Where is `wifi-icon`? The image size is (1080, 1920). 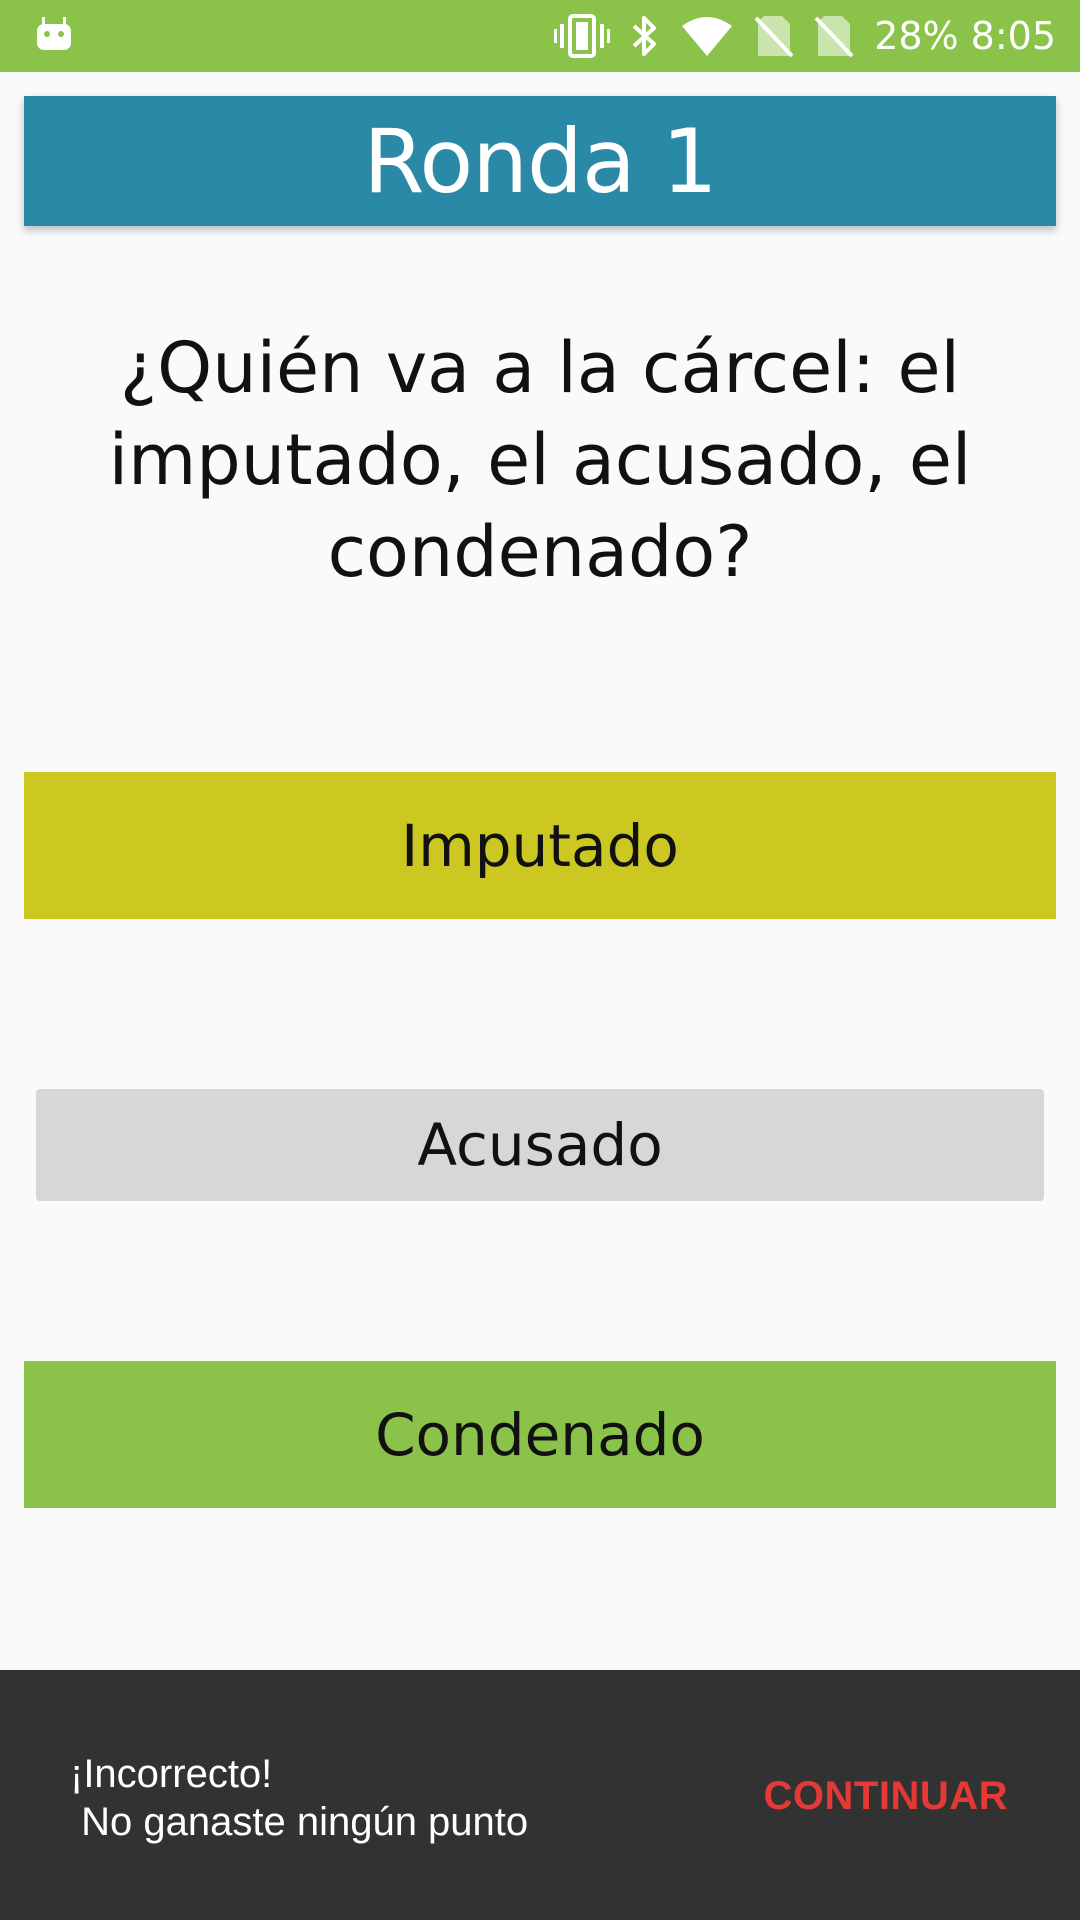
wifi-icon is located at coordinates (707, 36).